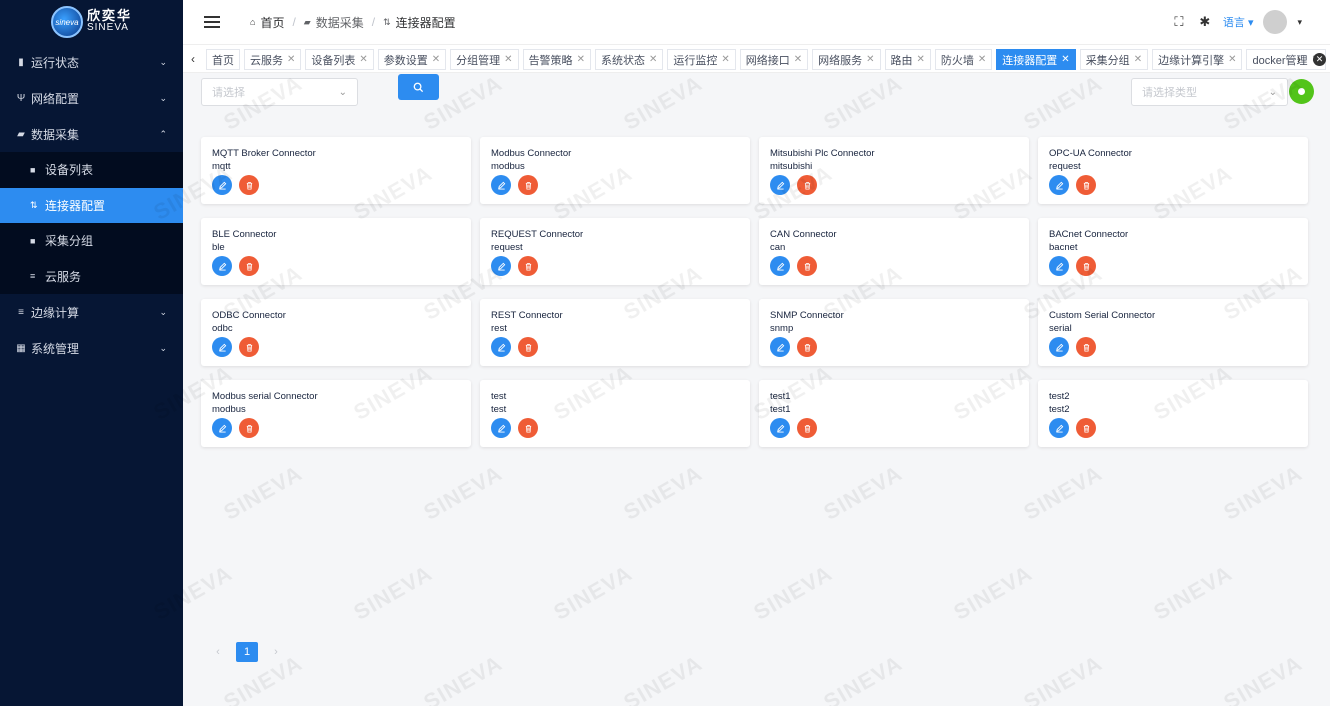  I want to click on avatar, so click(1275, 22).